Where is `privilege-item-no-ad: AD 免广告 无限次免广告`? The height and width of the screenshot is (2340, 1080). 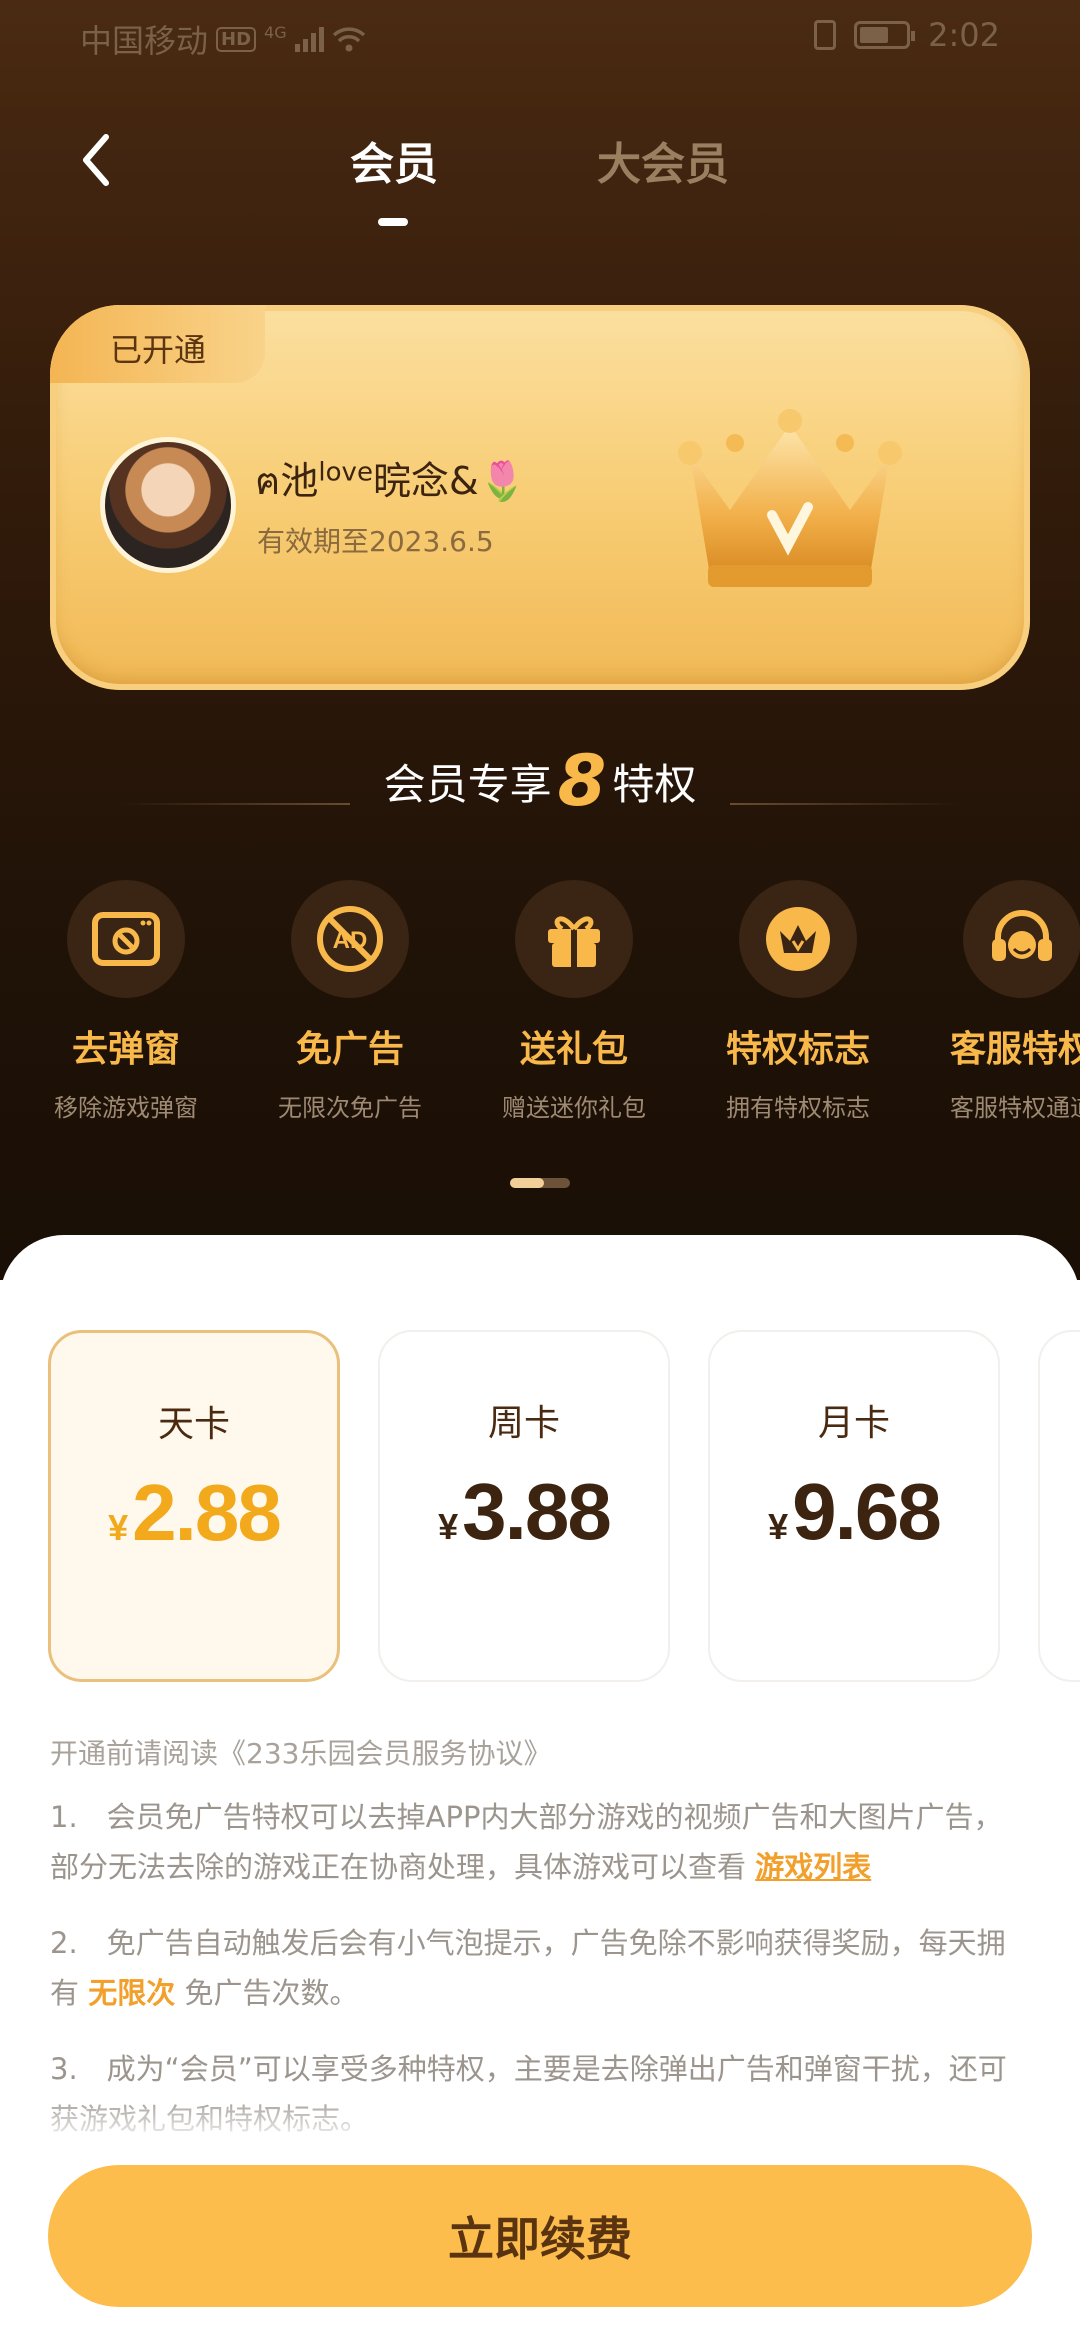 privilege-item-no-ad: AD 免广告 无限次免广告 is located at coordinates (350, 1001).